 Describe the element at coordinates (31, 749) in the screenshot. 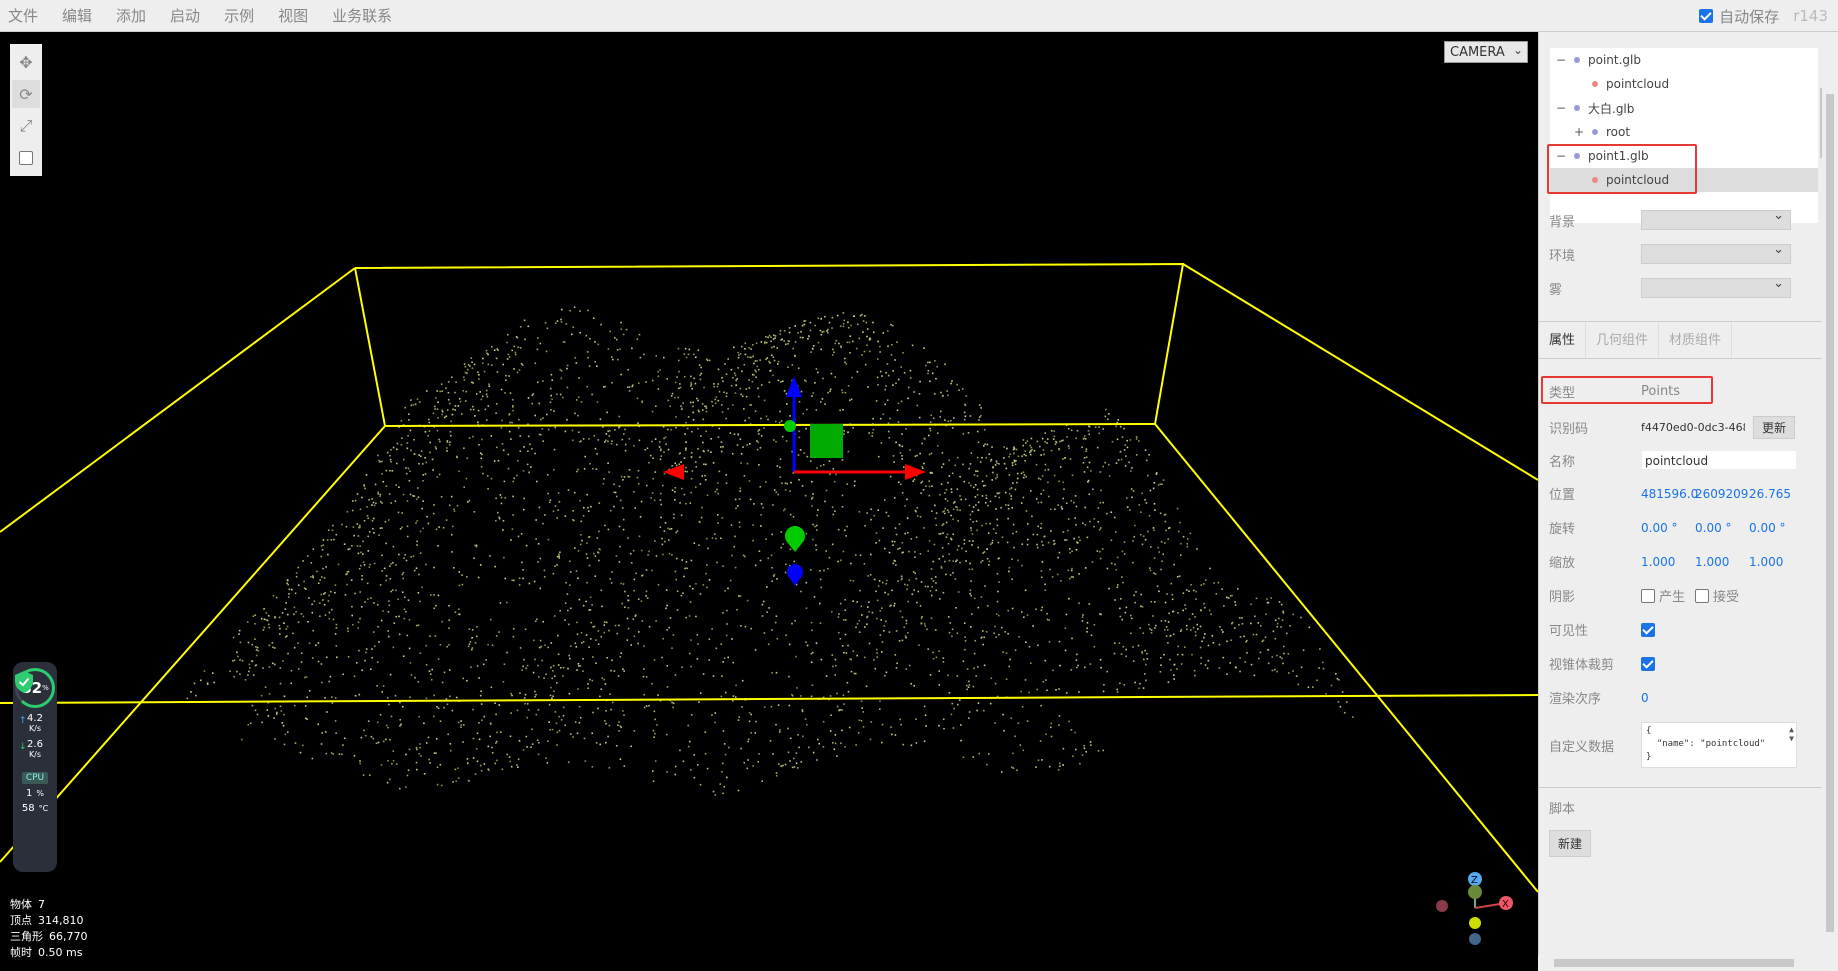

I see `download-speed: ↓ 2.6 K/s` at that location.